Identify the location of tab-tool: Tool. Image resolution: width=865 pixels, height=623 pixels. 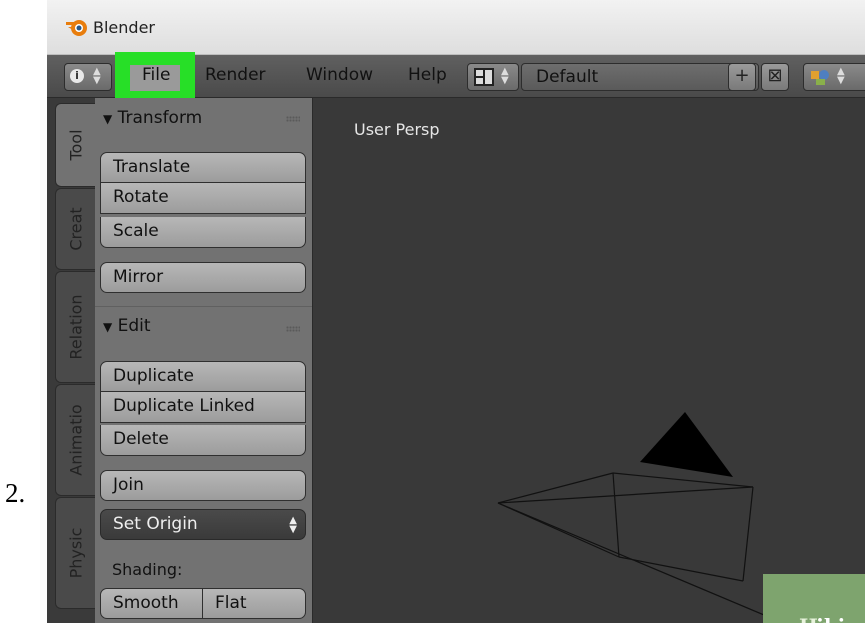
(75, 145).